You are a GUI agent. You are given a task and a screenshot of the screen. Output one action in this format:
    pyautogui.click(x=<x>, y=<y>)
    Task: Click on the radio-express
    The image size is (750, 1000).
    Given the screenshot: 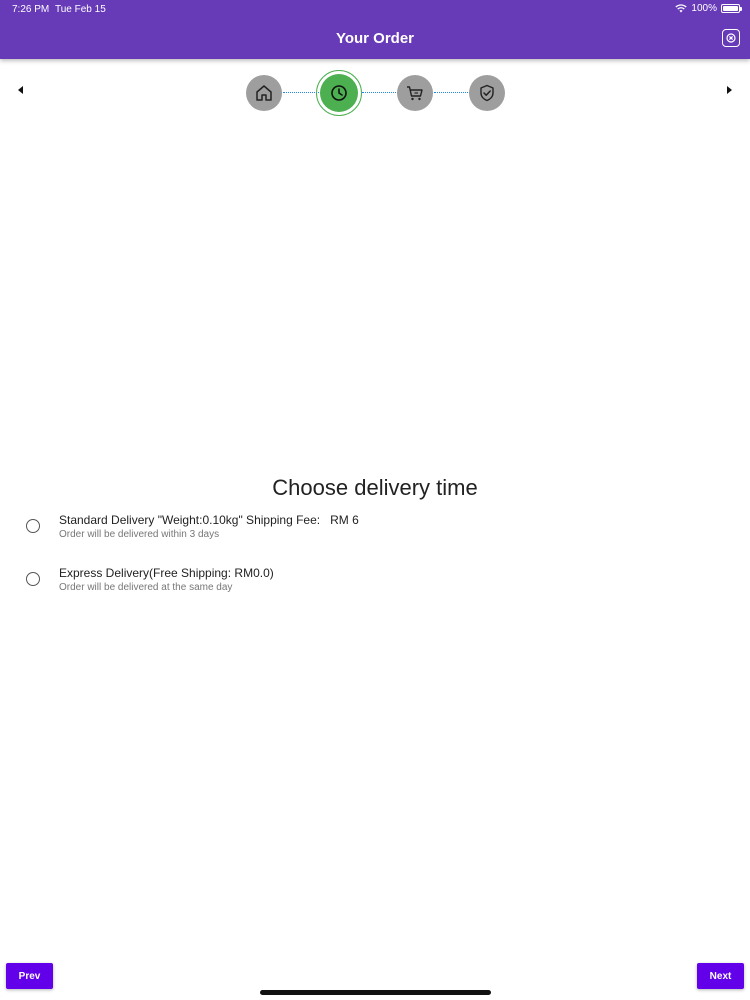 What is the action you would take?
    pyautogui.click(x=33, y=579)
    